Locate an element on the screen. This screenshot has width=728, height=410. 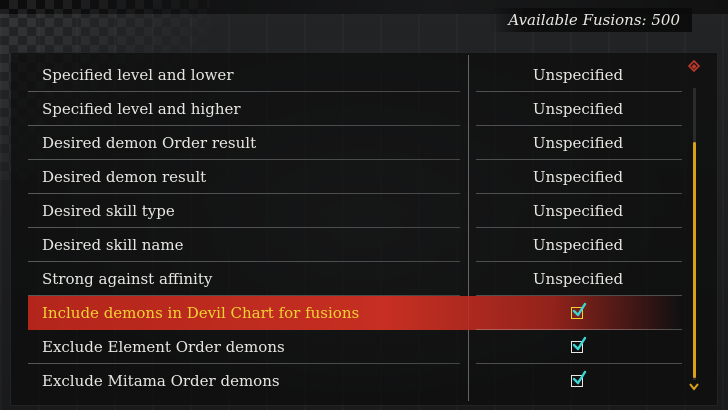
available-fusions-counter: Available Fusions: 500 is located at coordinates (591, 20).